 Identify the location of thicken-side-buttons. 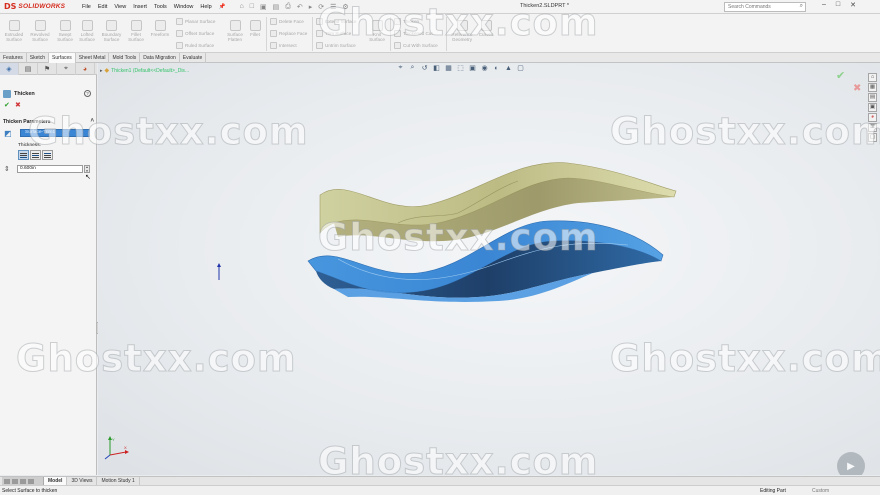
(35, 155).